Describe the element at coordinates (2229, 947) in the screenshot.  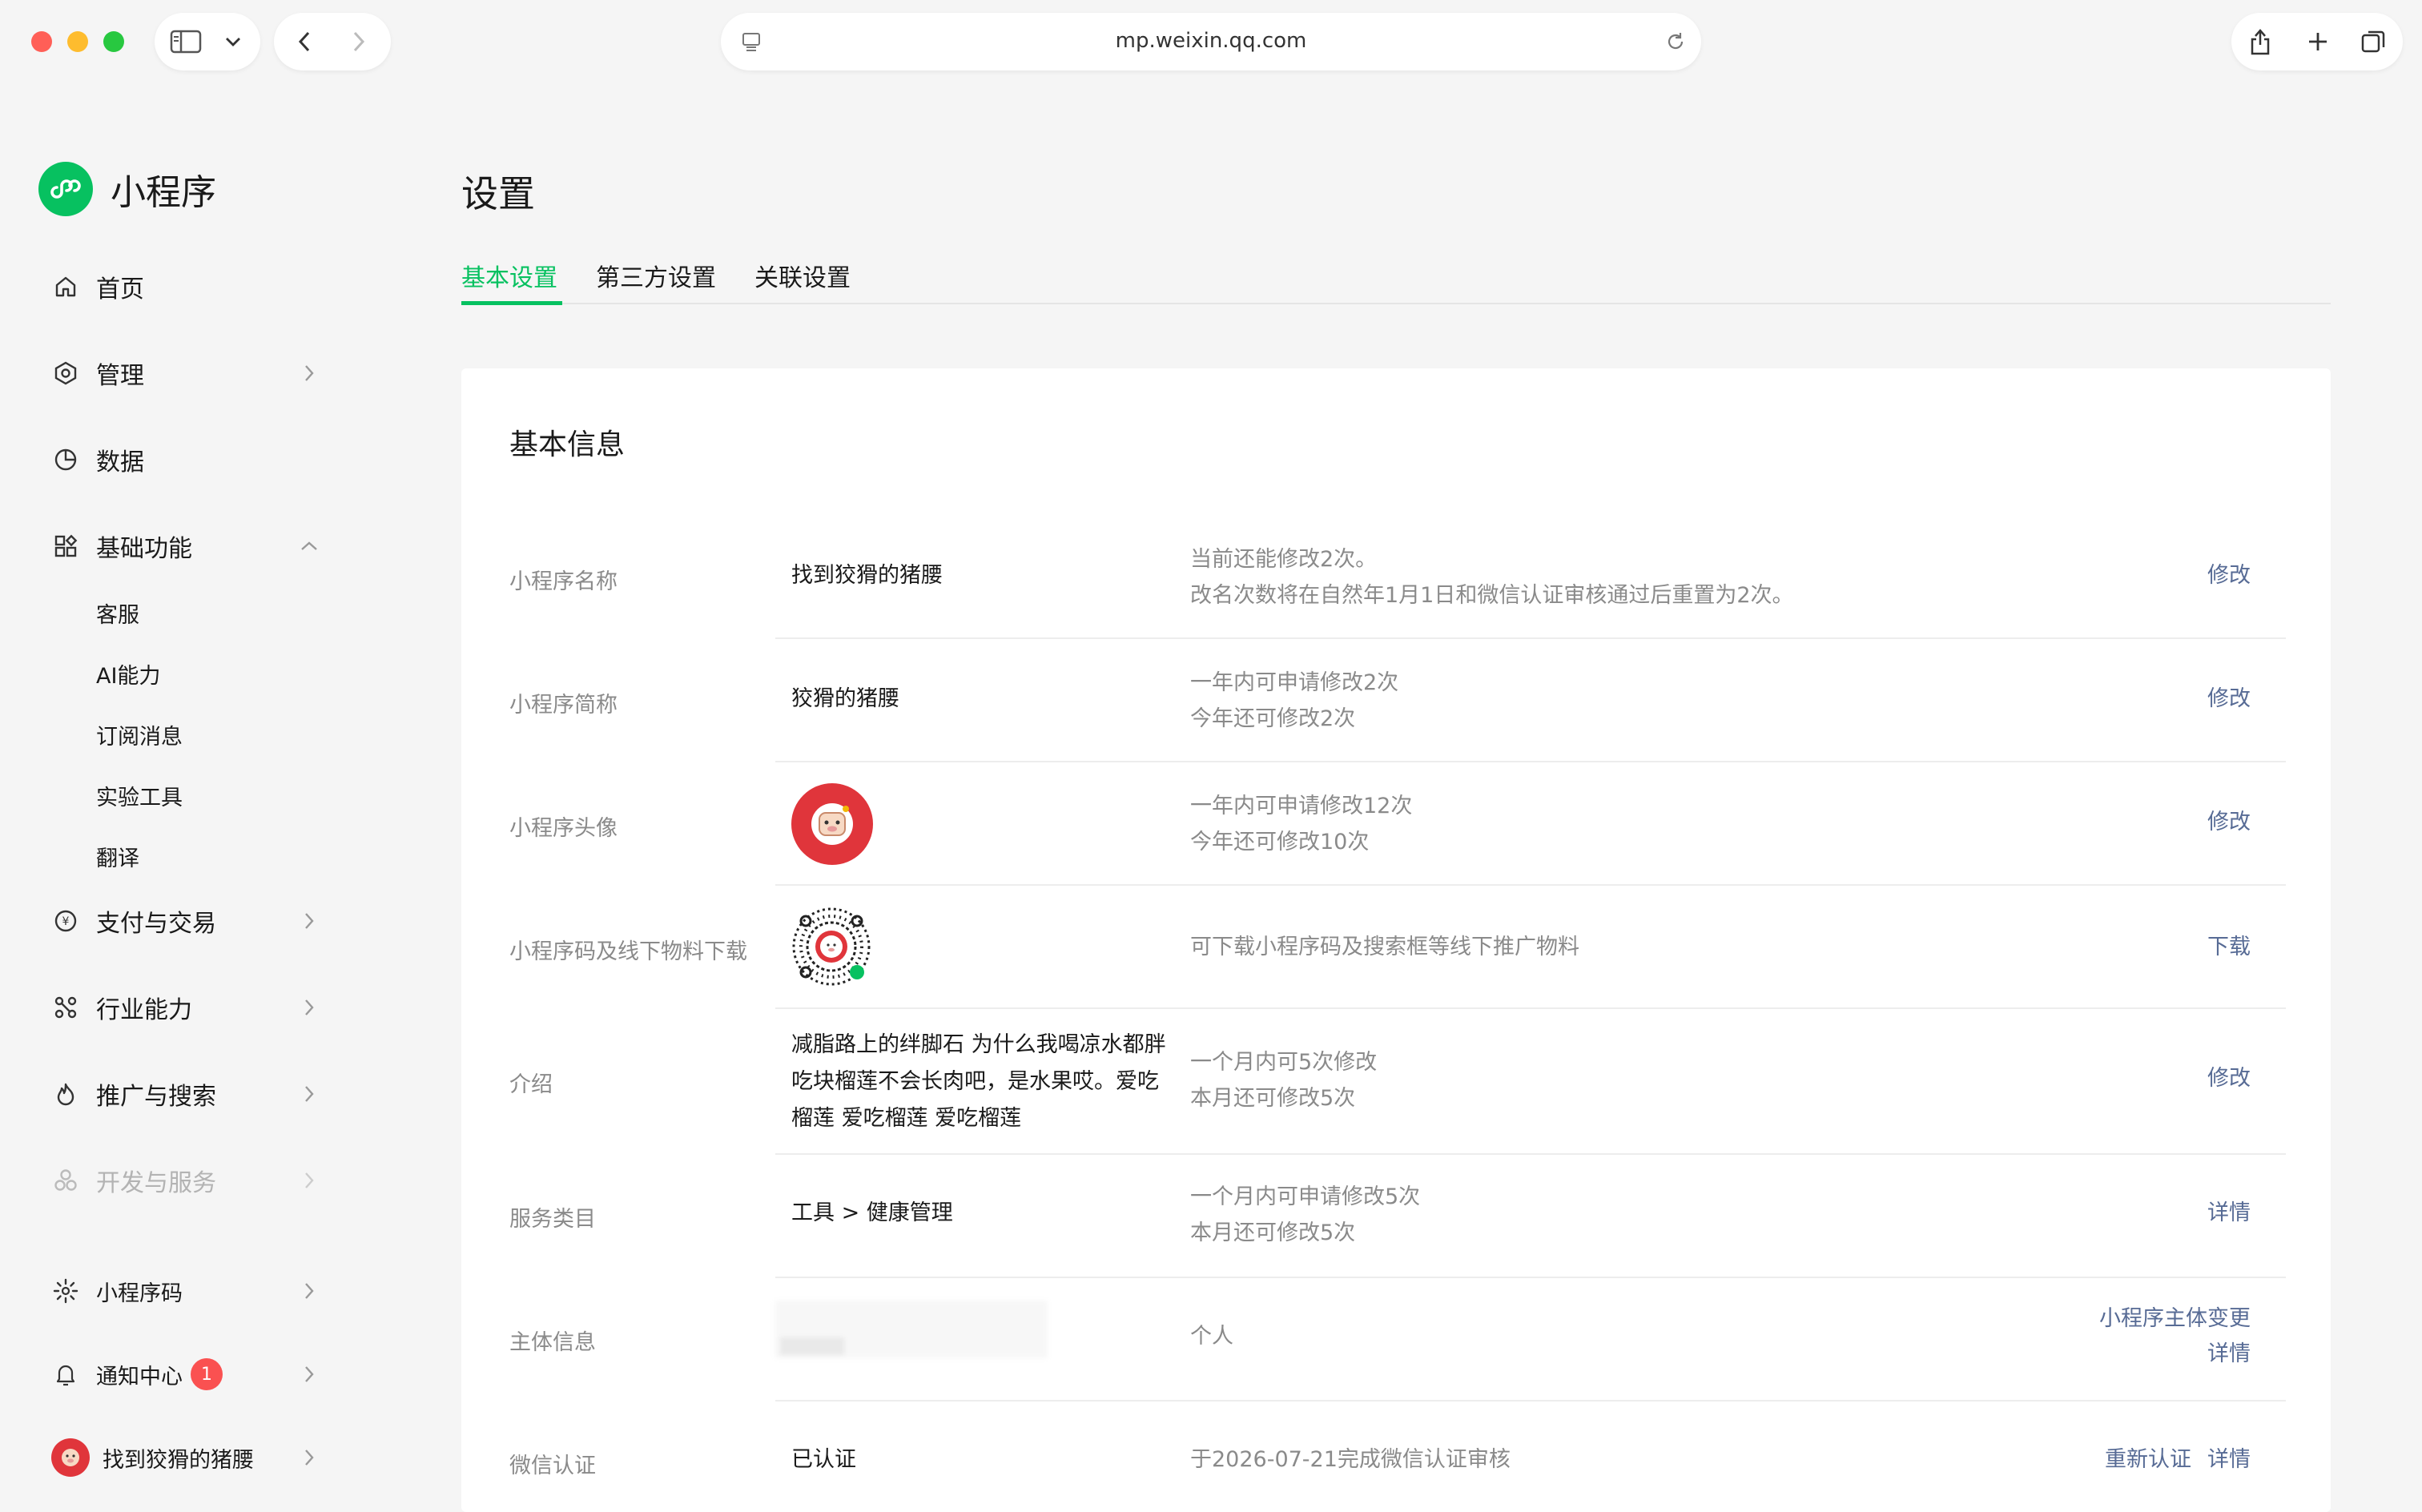
I see `download-materials-link: 下载` at that location.